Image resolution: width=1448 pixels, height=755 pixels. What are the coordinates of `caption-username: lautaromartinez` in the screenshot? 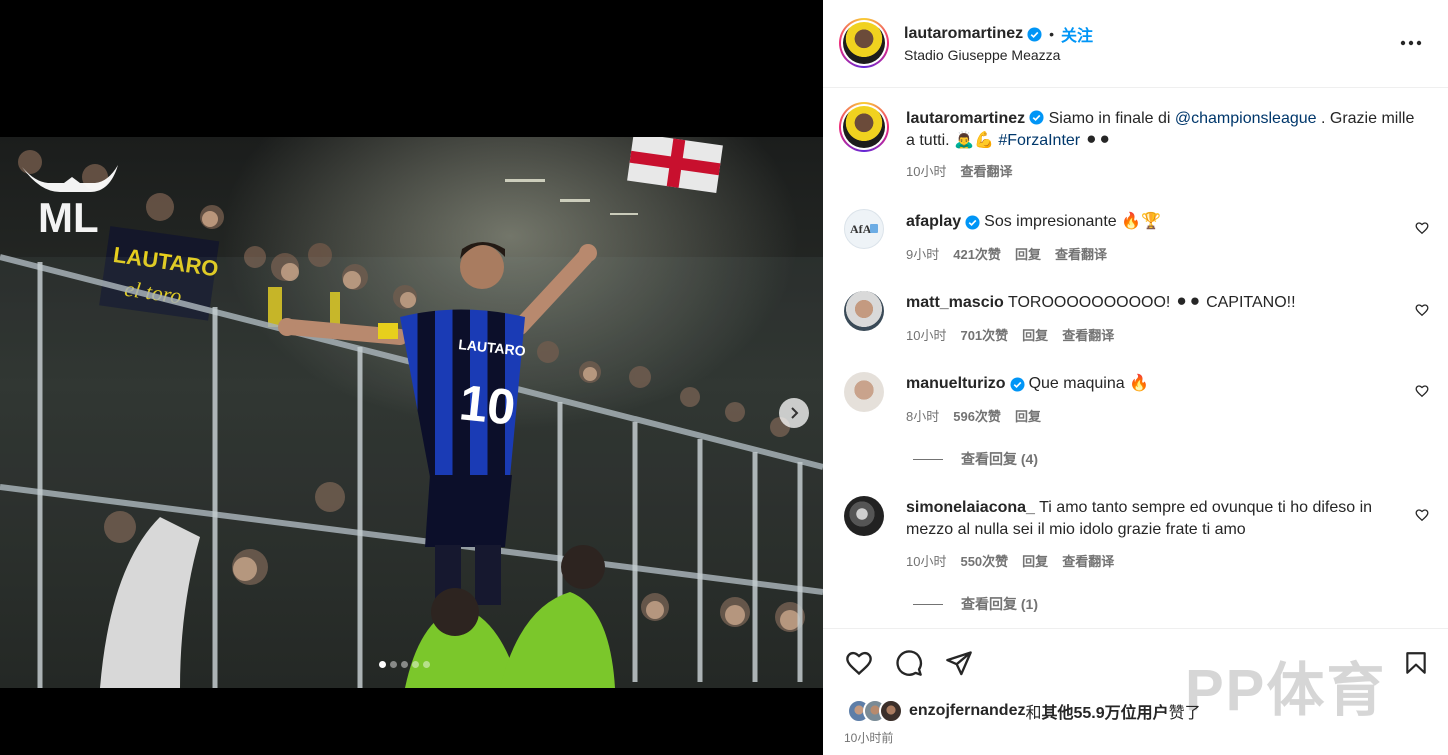 It's located at (965, 118).